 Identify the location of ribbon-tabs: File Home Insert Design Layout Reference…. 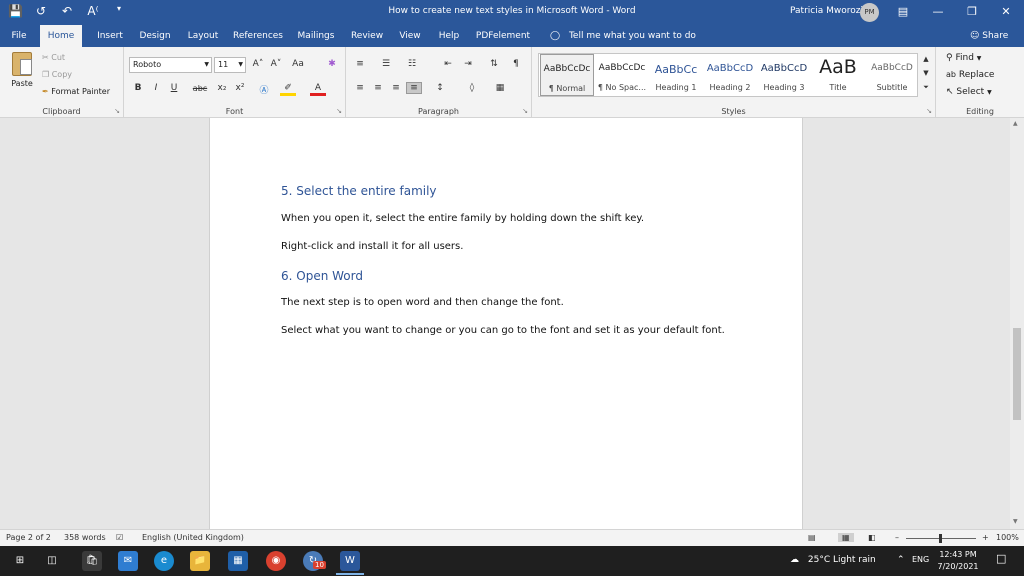
(512, 36).